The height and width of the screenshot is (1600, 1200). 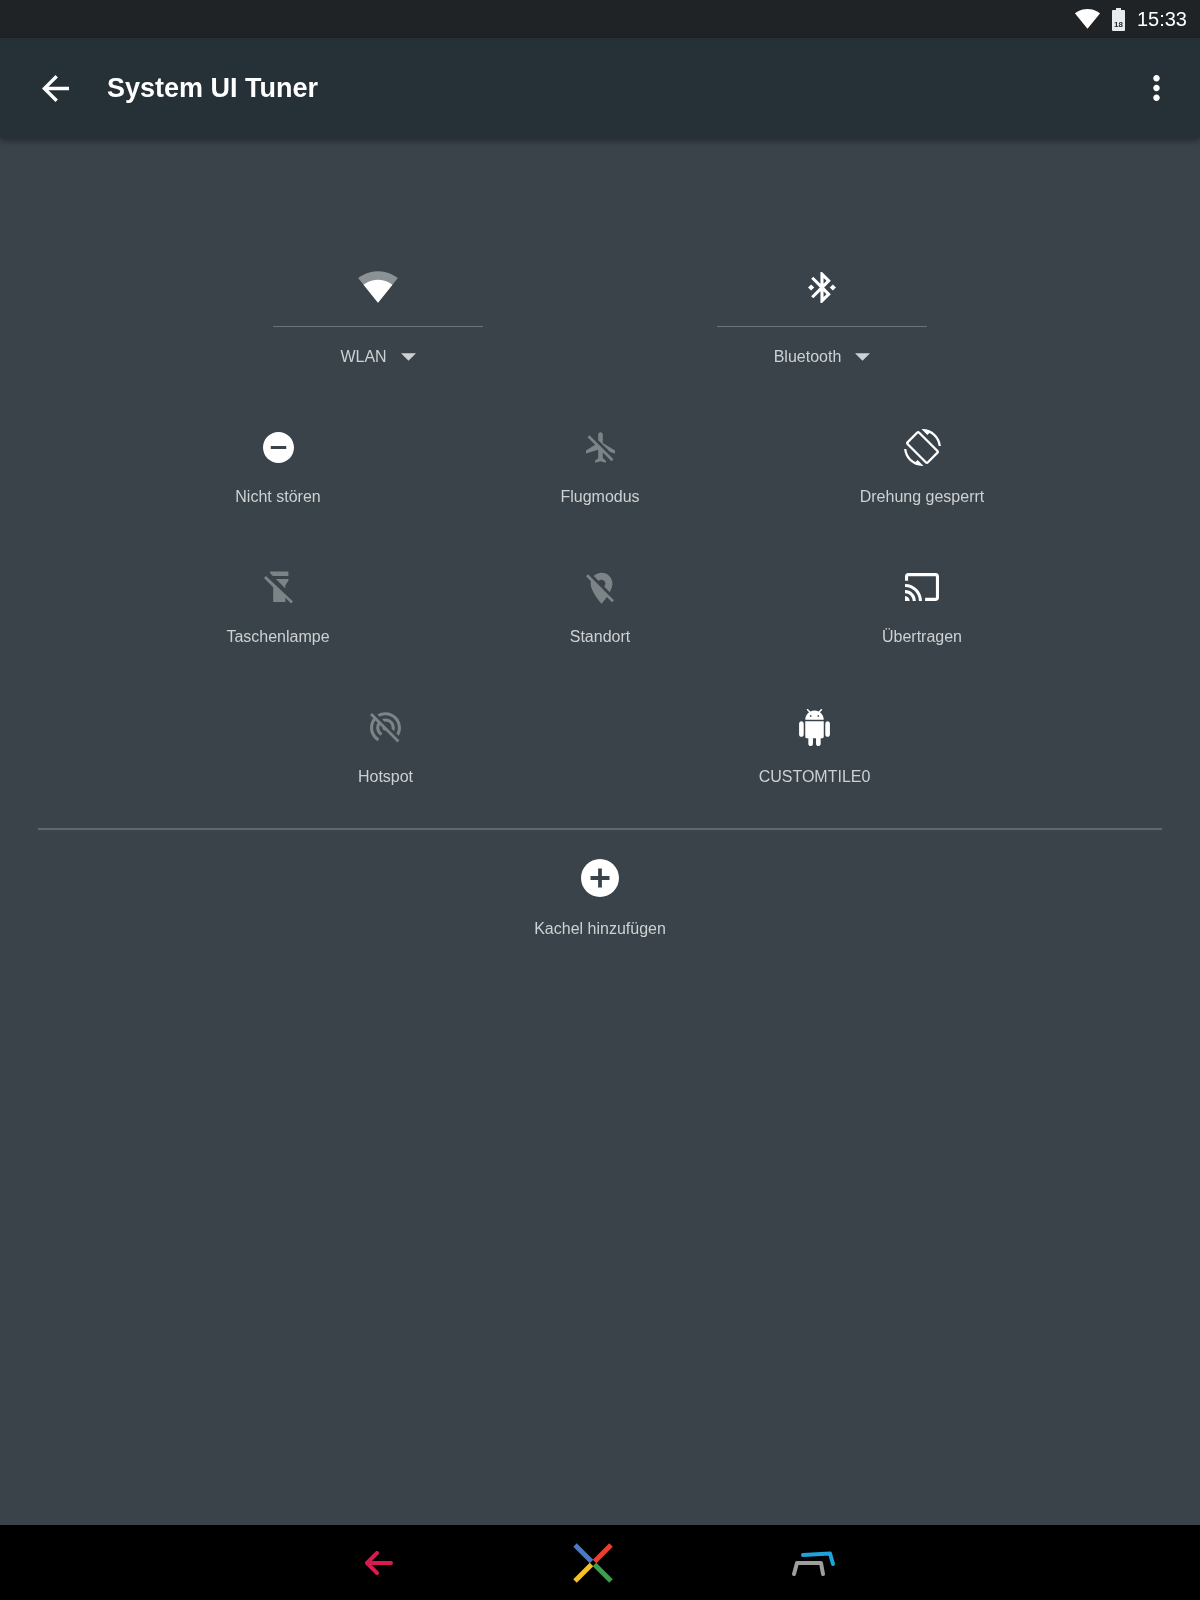 What do you see at coordinates (378, 357) in the screenshot?
I see `tile-dropdown: WLAN` at bounding box center [378, 357].